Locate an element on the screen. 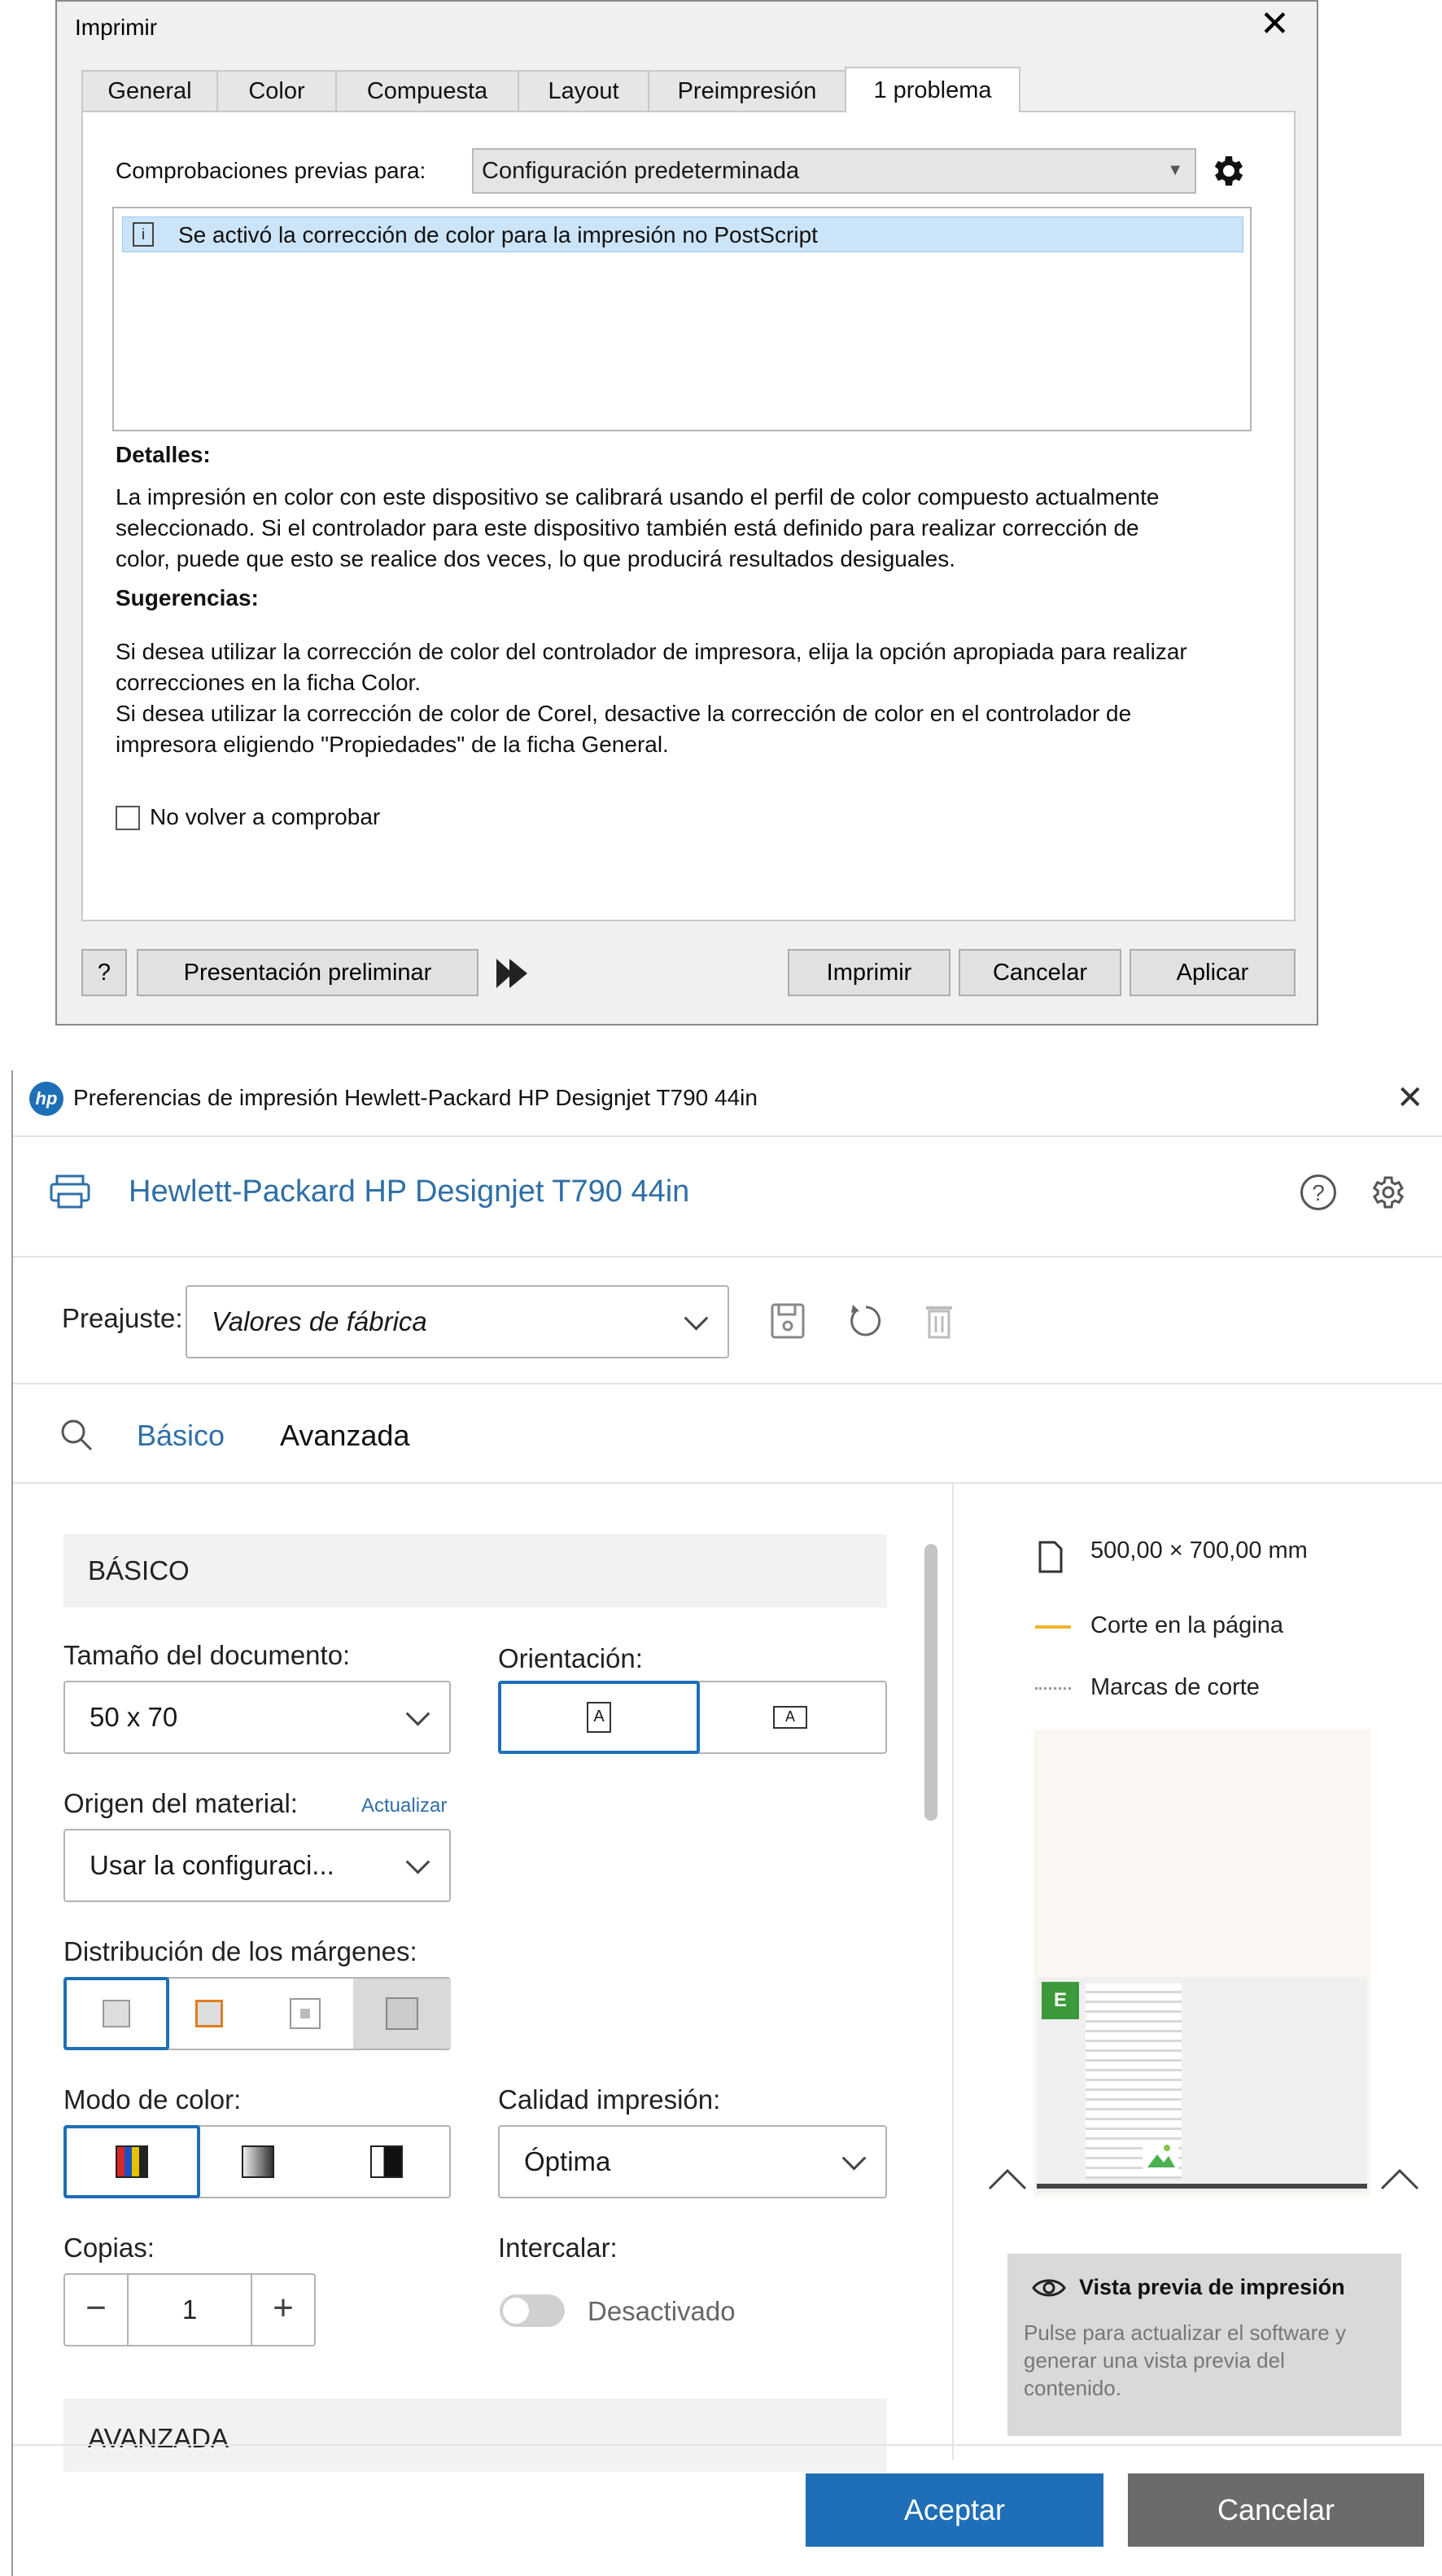 This screenshot has height=2576, width=1442. suggestions-heading: Sugerencias: is located at coordinates (187, 597).